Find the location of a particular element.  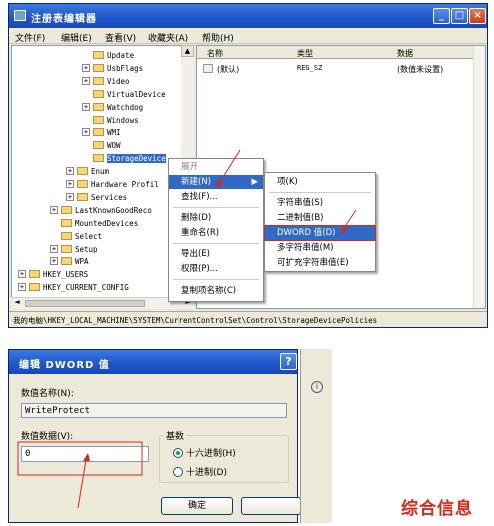

annotation-arrowhead is located at coordinates (86, 457).